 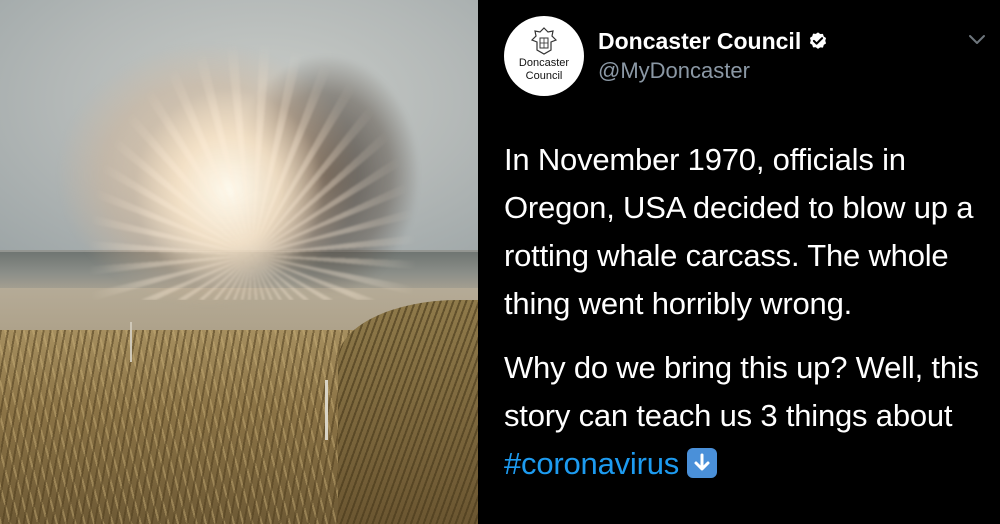 I want to click on user-handle: @MyDoncaster, so click(x=674, y=71).